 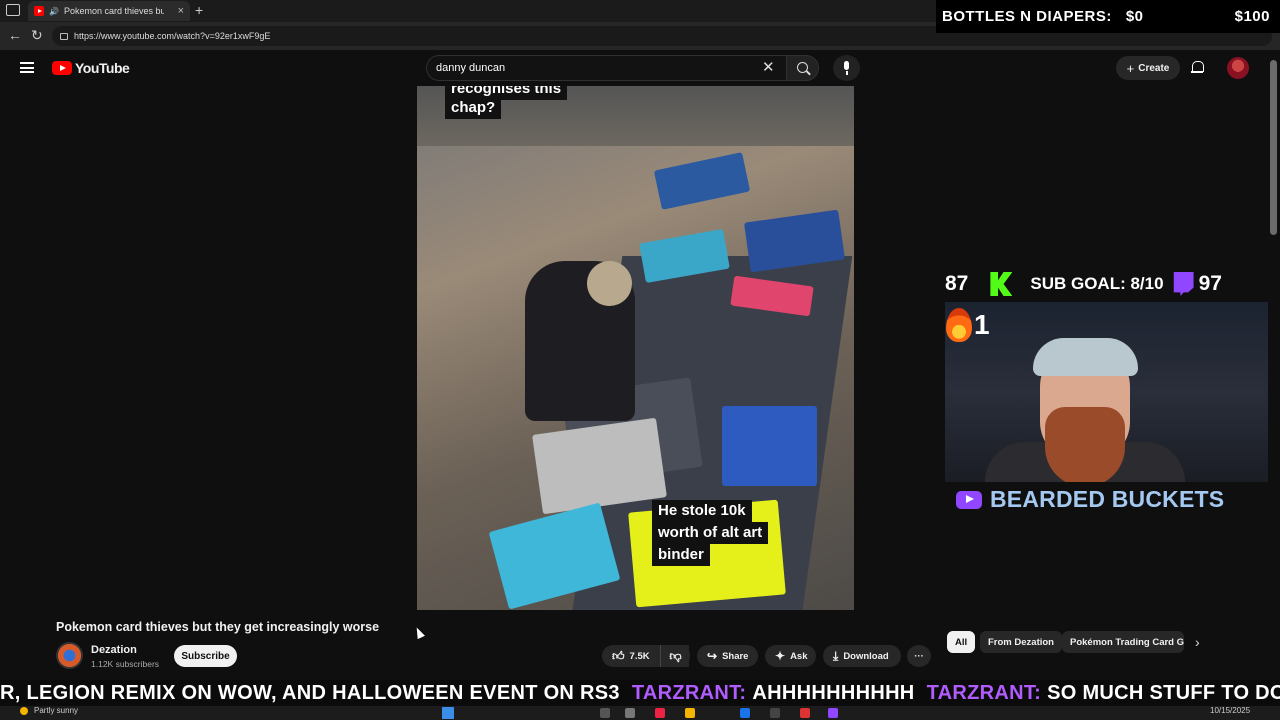 What do you see at coordinates (125, 664) in the screenshot?
I see `subscriber-count: 1.12K subscribers` at bounding box center [125, 664].